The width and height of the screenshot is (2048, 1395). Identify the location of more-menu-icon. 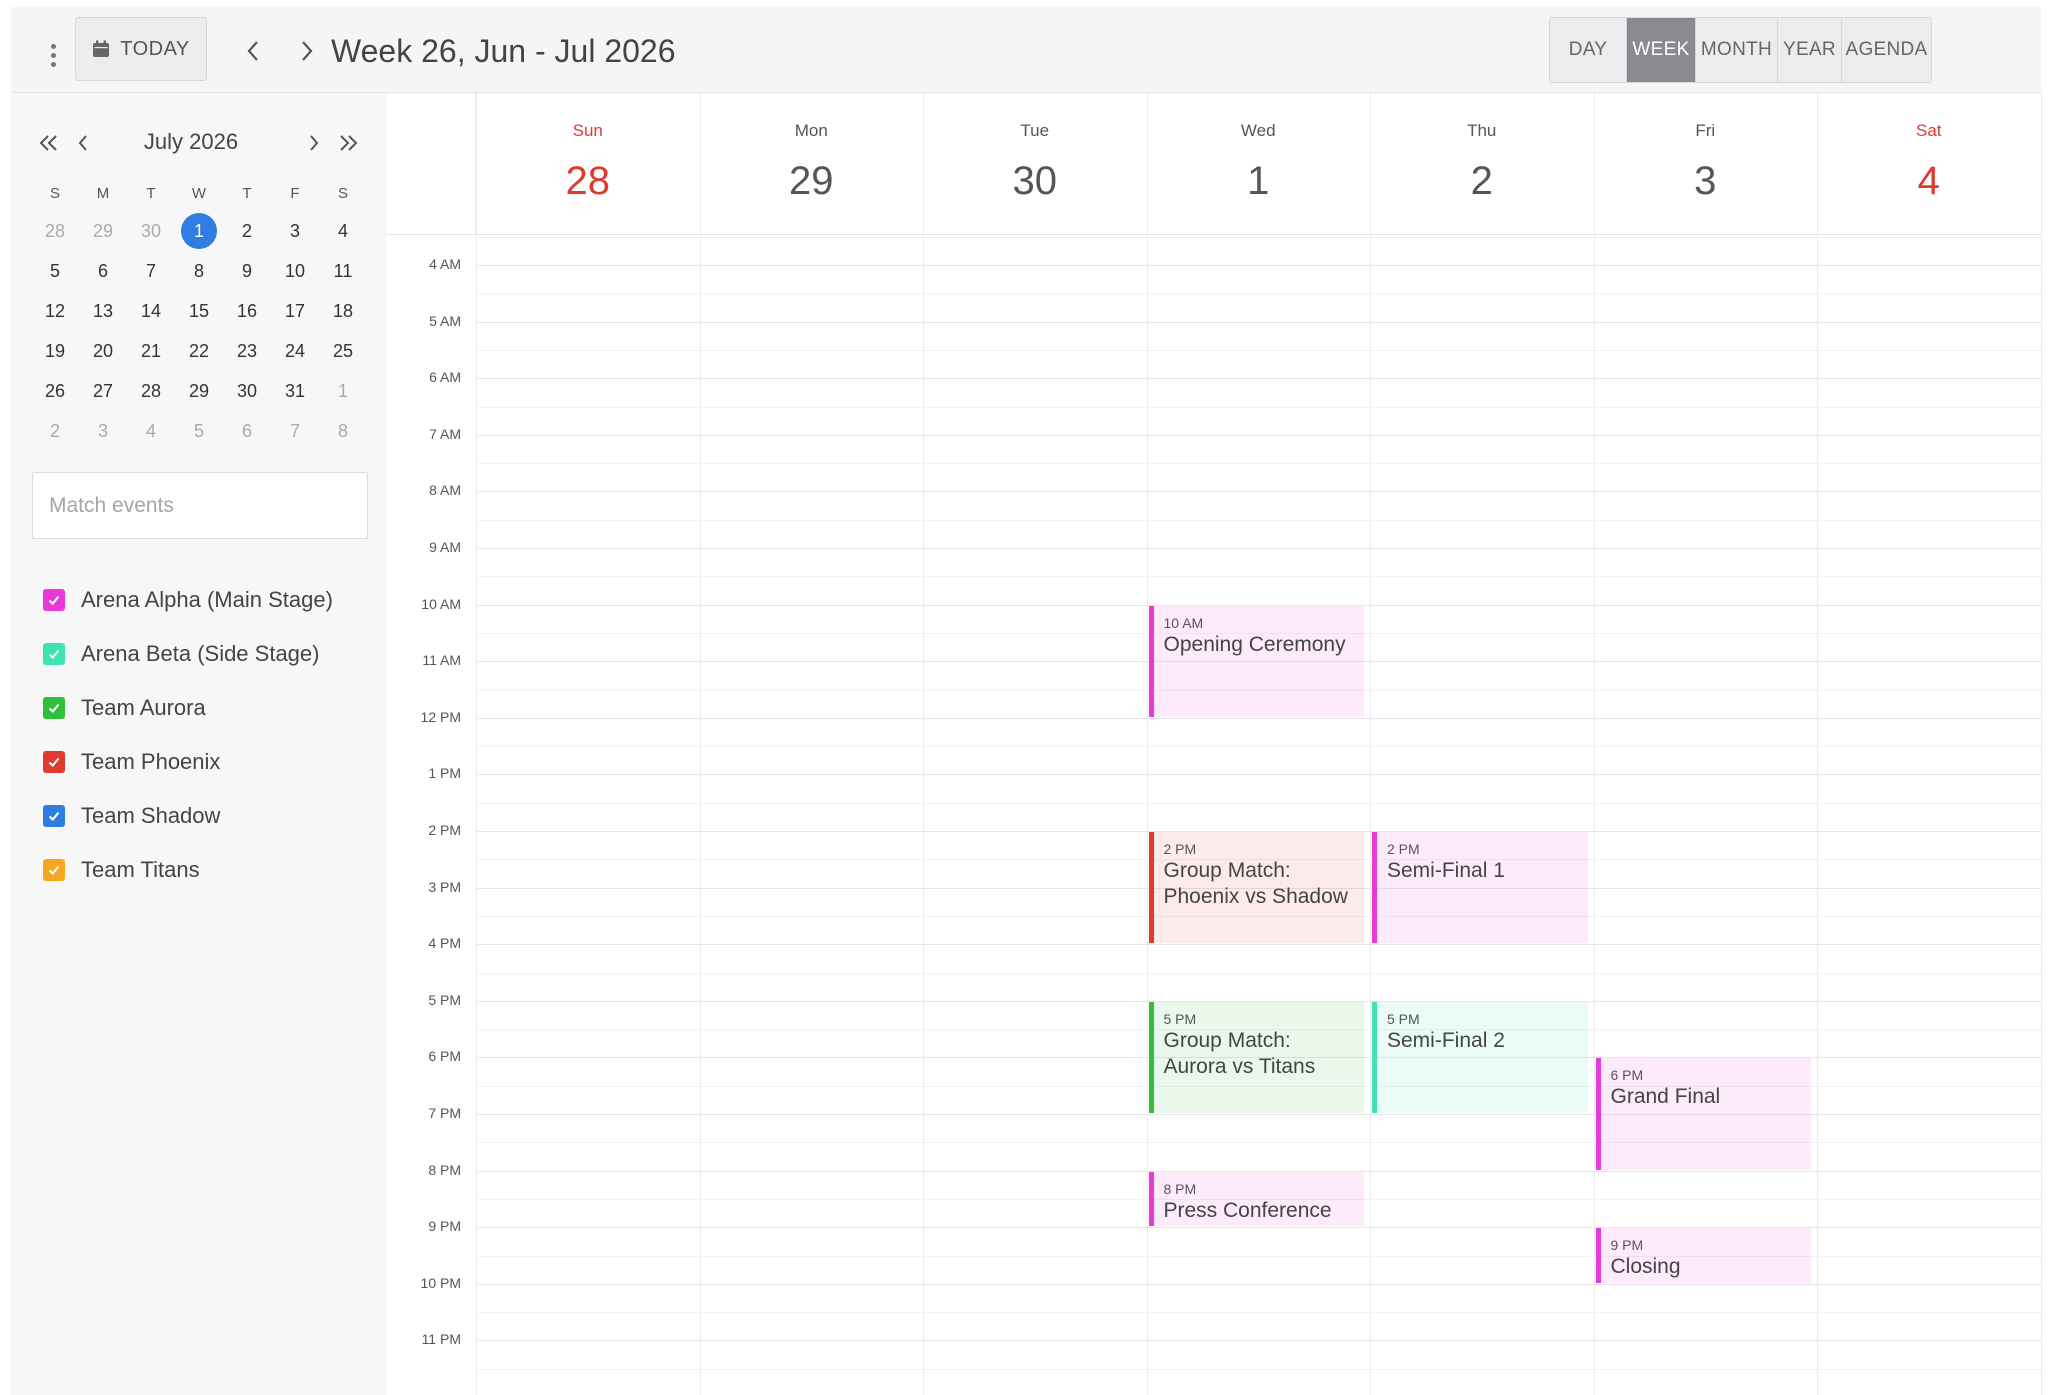
(53, 55).